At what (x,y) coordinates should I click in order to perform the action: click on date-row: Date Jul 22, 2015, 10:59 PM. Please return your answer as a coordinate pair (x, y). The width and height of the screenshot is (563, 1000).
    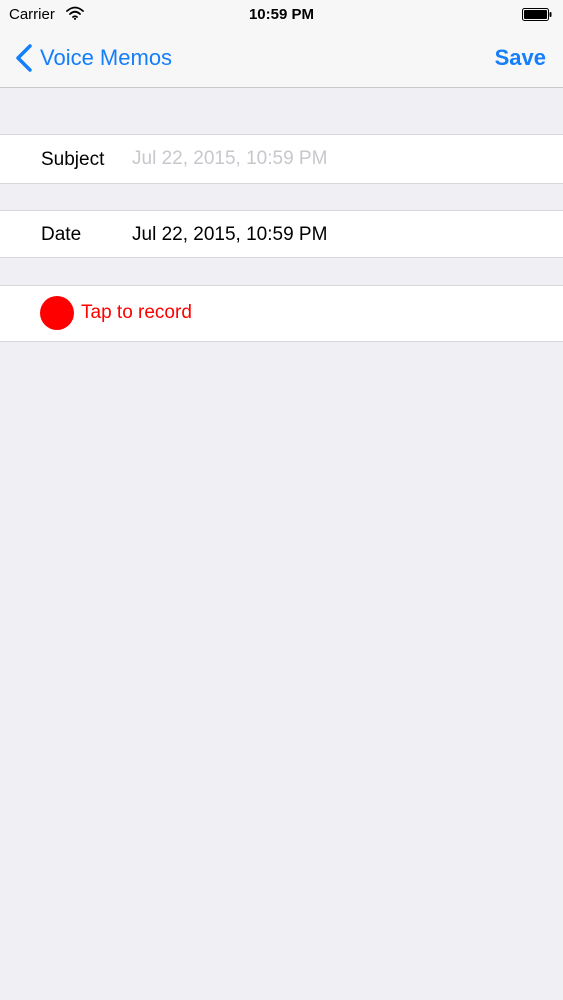
    Looking at the image, I should click on (281, 234).